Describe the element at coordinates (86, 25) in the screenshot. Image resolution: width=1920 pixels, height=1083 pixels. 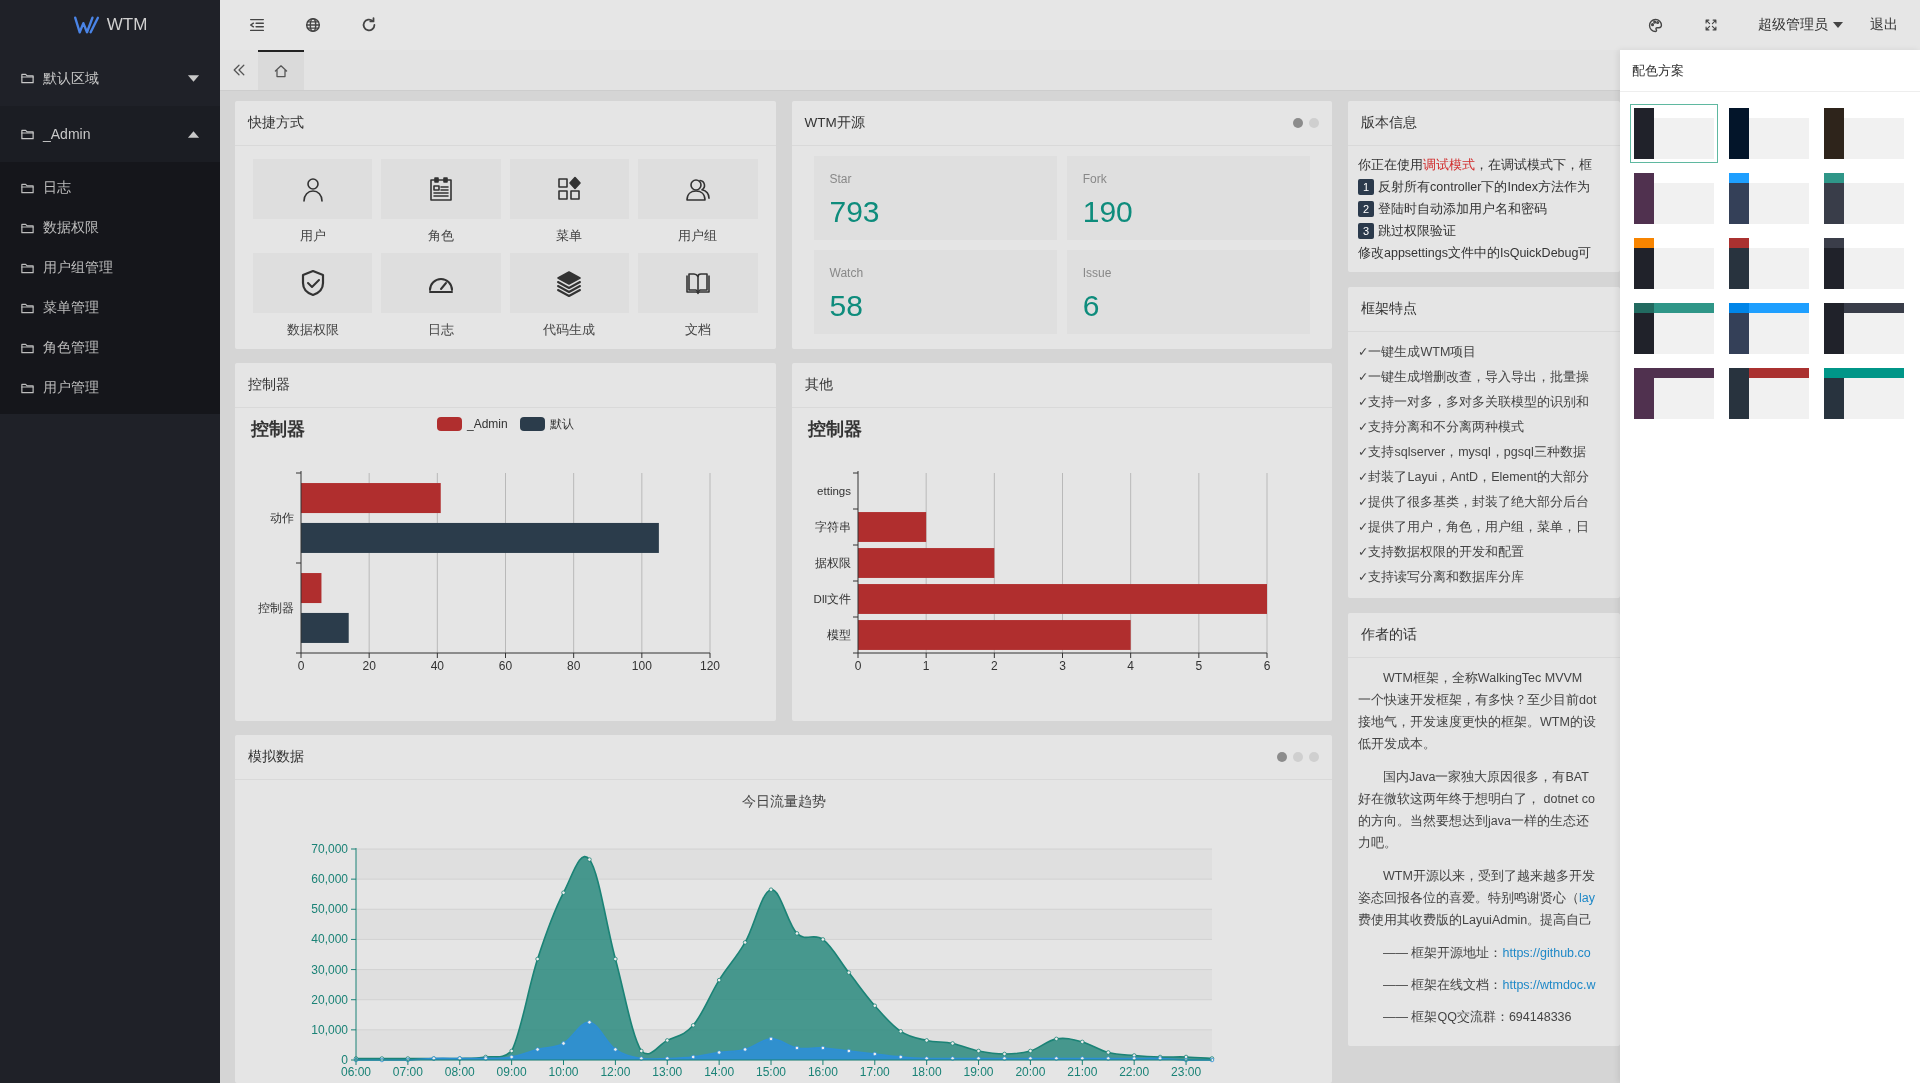
I see `logo-icon` at that location.